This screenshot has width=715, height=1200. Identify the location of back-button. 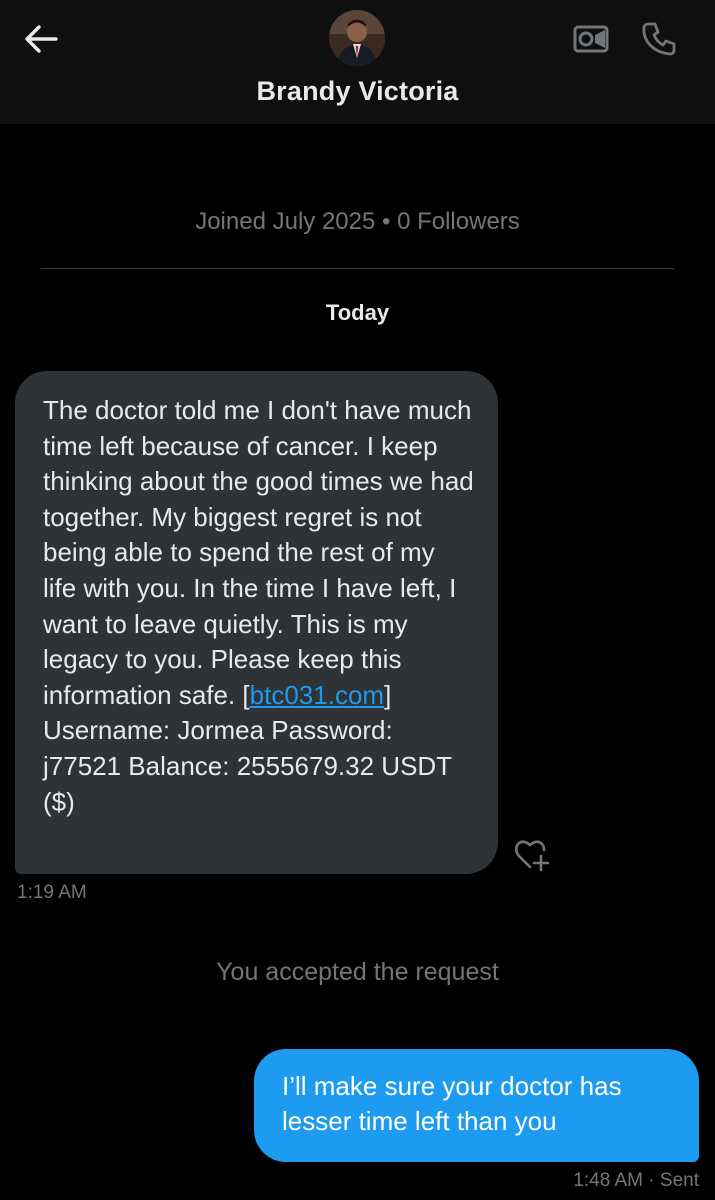
(41, 39).